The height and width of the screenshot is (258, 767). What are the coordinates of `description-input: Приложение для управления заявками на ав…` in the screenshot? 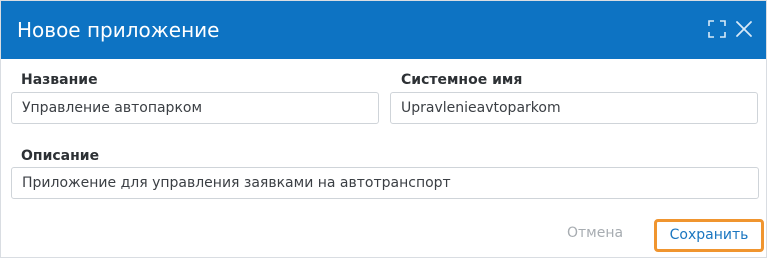 It's located at (385, 183).